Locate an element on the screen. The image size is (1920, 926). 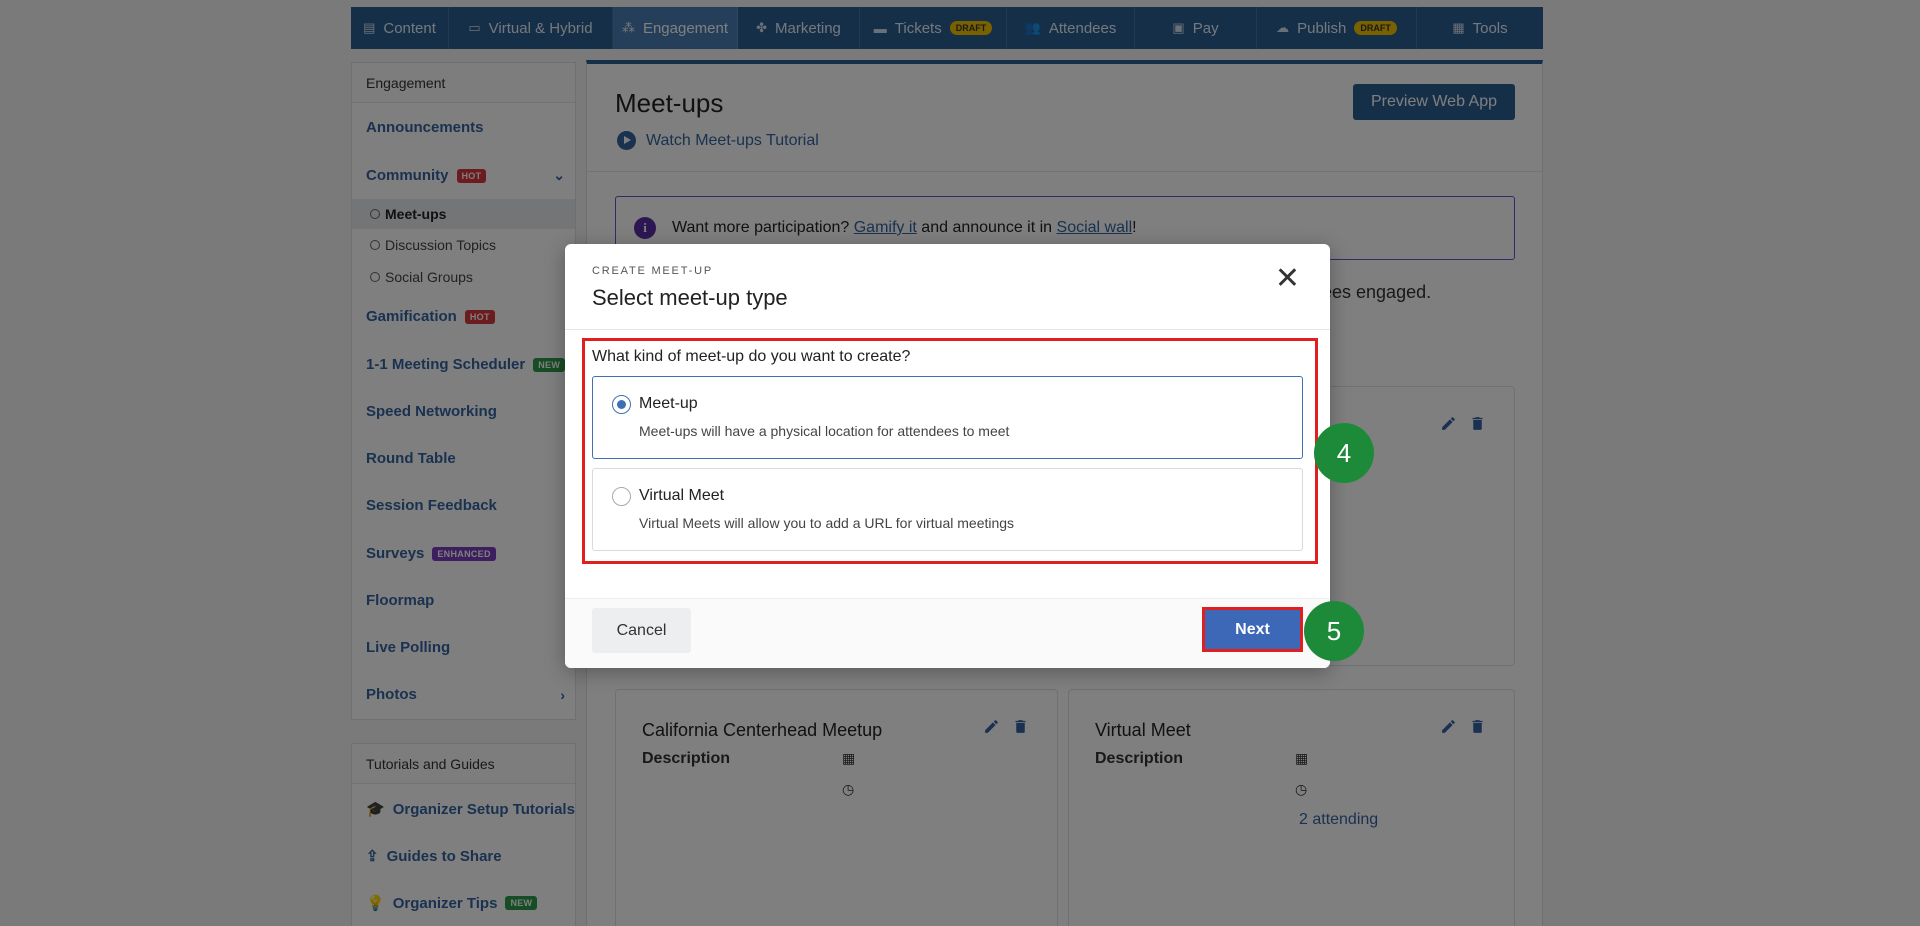
modal-title: Select meet-up type is located at coordinates (690, 297).